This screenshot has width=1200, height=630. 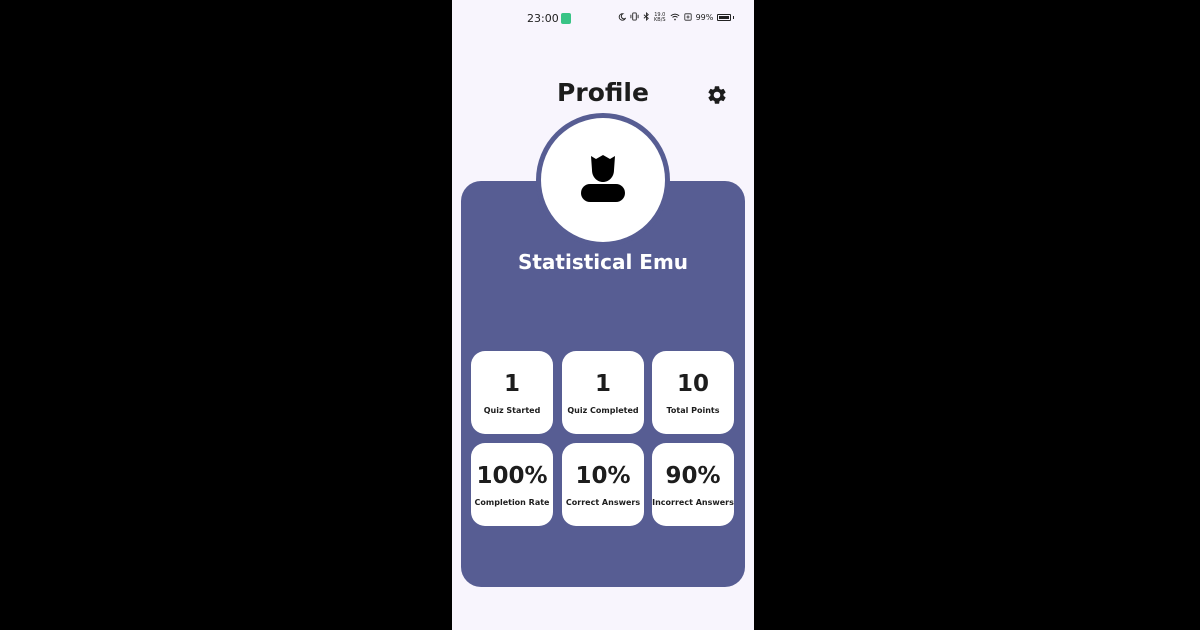 I want to click on app-notification-icon, so click(x=566, y=18).